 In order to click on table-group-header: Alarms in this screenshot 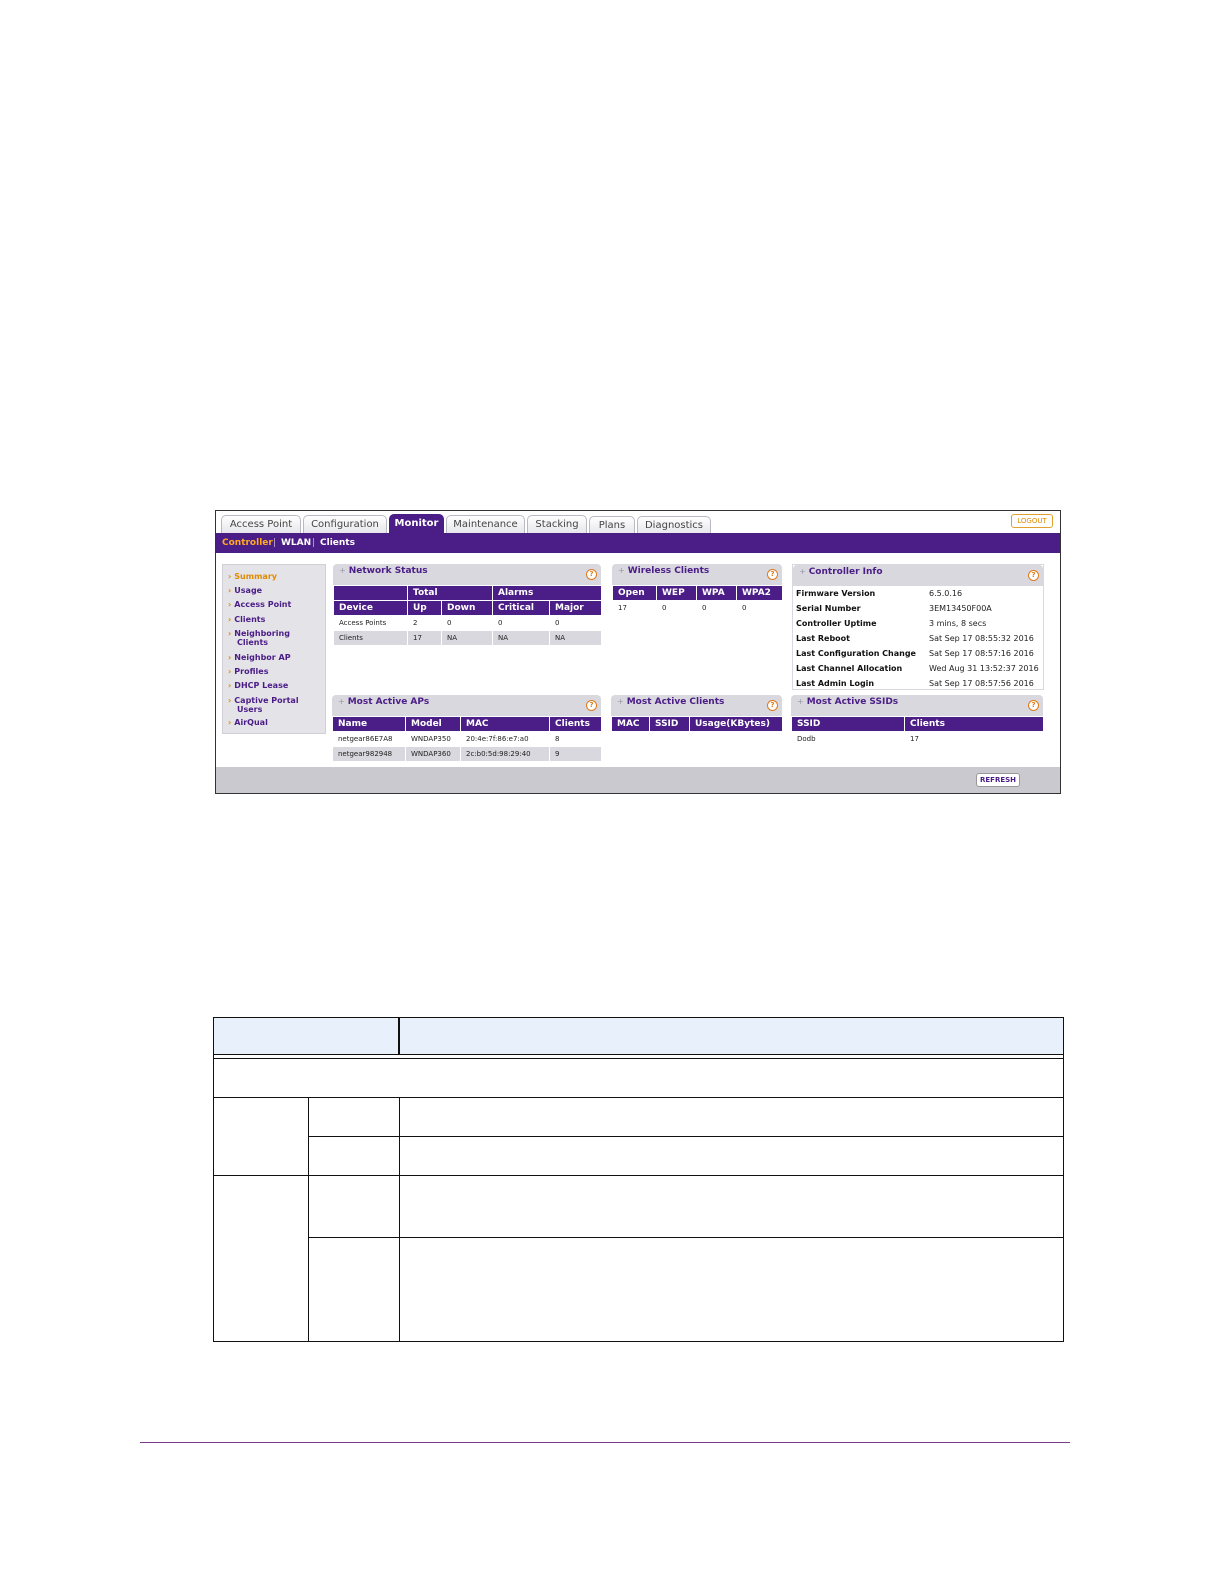, I will do `click(547, 593)`.